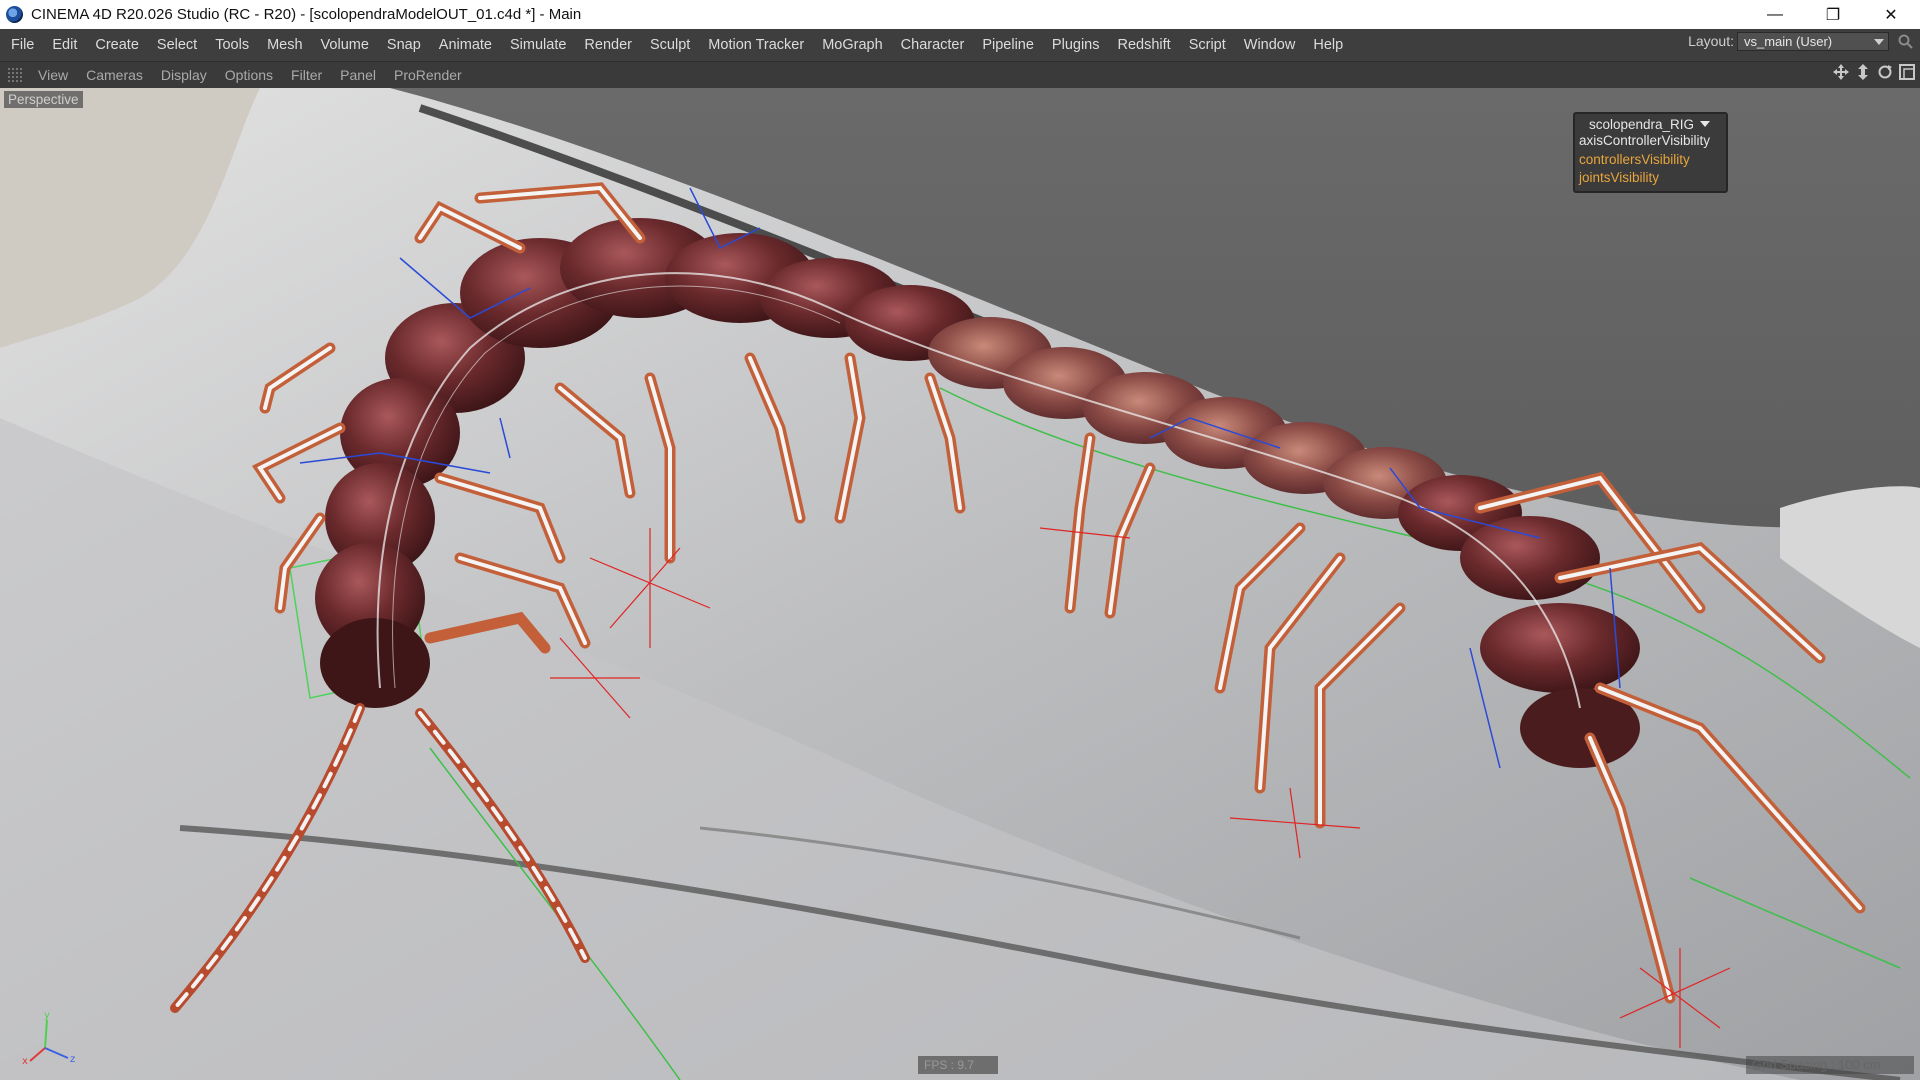 Image resolution: width=1920 pixels, height=1080 pixels. Describe the element at coordinates (1841, 72) in the screenshot. I see `move-view-icon` at that location.